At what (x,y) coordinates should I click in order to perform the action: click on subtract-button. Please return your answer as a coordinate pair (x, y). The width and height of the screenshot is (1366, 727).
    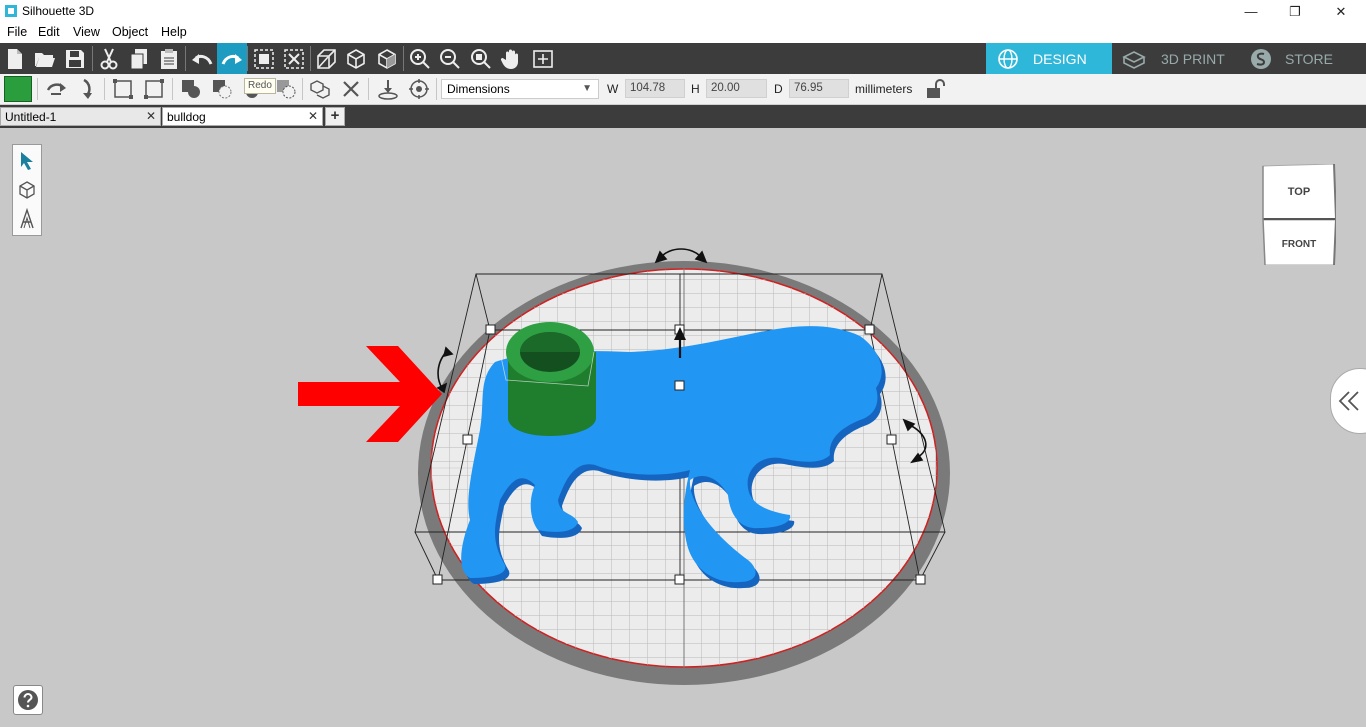
    Looking at the image, I should click on (222, 89).